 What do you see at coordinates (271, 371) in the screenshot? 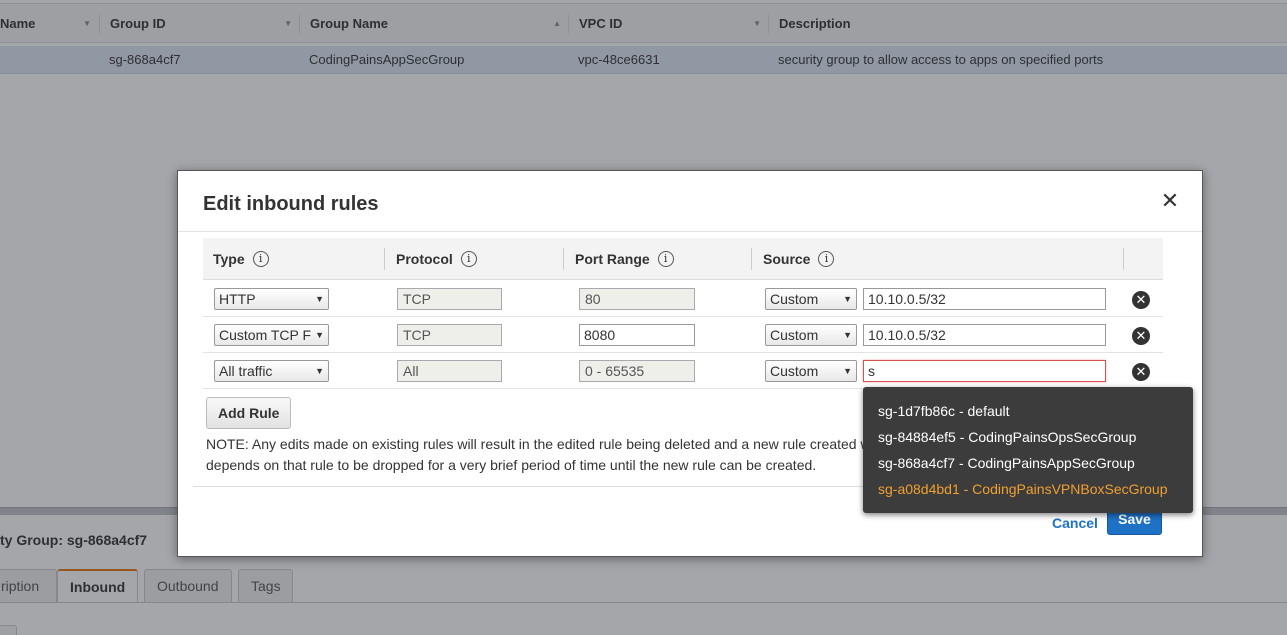
I see `type-select: All traffic ▼` at bounding box center [271, 371].